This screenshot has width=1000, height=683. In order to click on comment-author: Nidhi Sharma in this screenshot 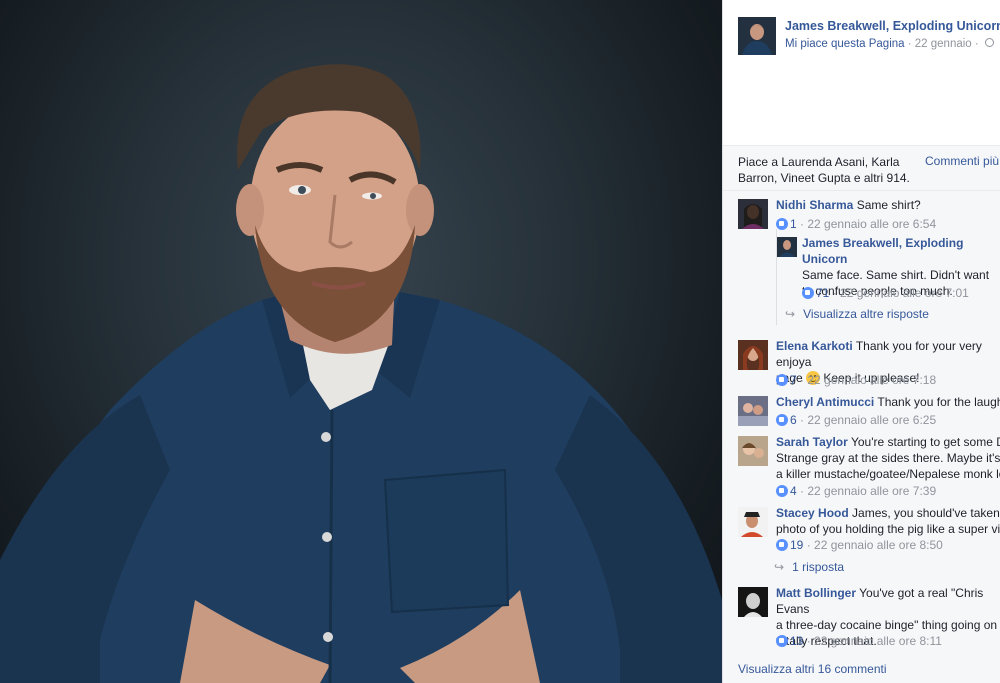, I will do `click(814, 205)`.